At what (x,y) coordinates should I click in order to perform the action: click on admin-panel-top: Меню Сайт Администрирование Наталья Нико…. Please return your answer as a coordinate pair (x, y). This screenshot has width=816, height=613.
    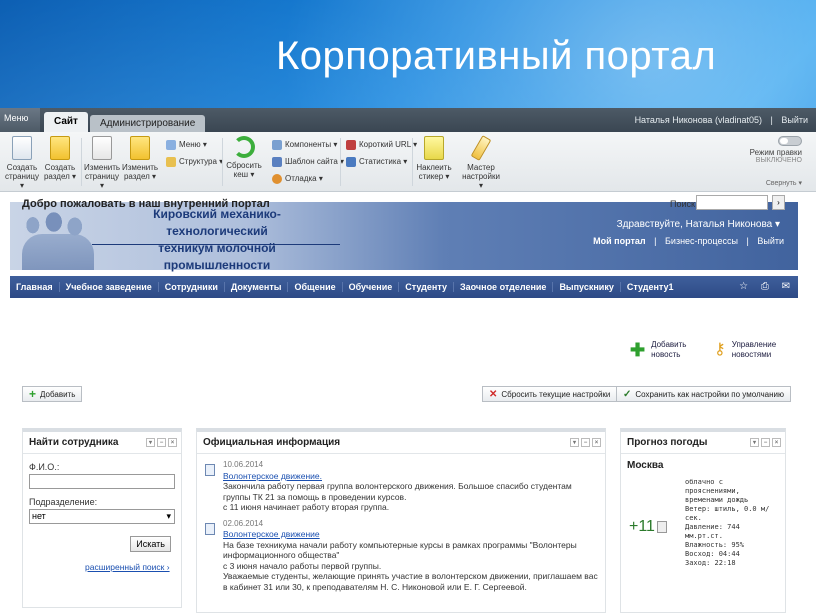
    Looking at the image, I should click on (408, 120).